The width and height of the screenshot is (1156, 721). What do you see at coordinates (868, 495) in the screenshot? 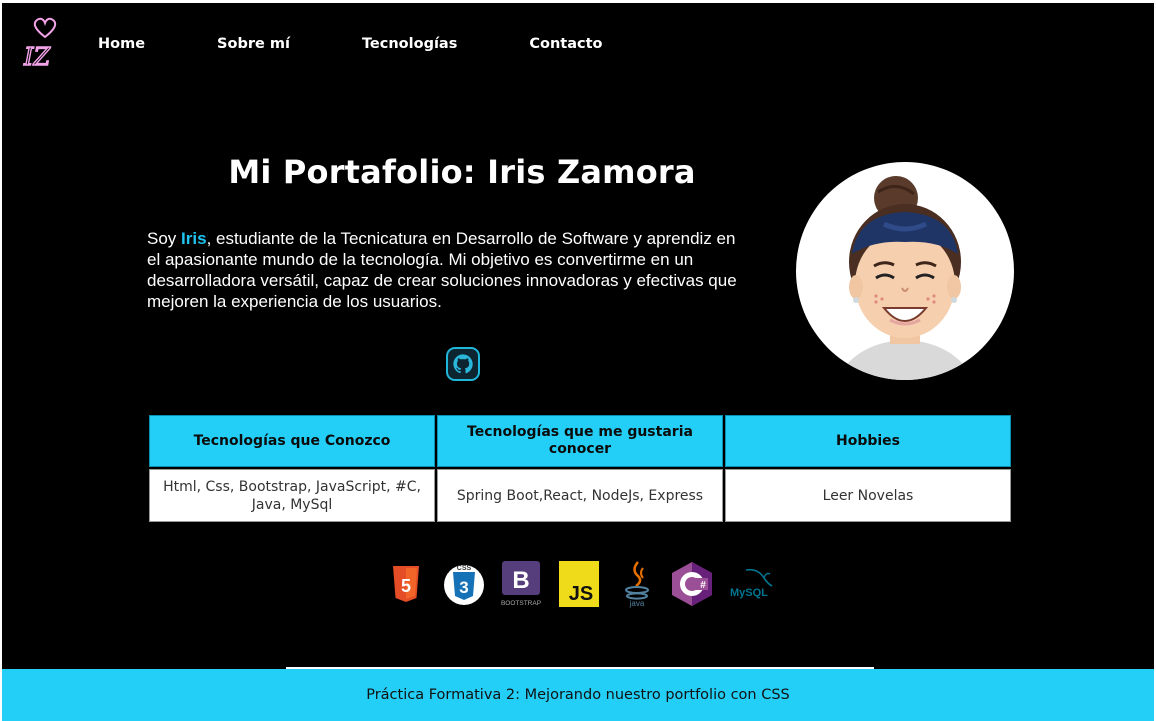
I see `table-cell: Leer Novelas` at bounding box center [868, 495].